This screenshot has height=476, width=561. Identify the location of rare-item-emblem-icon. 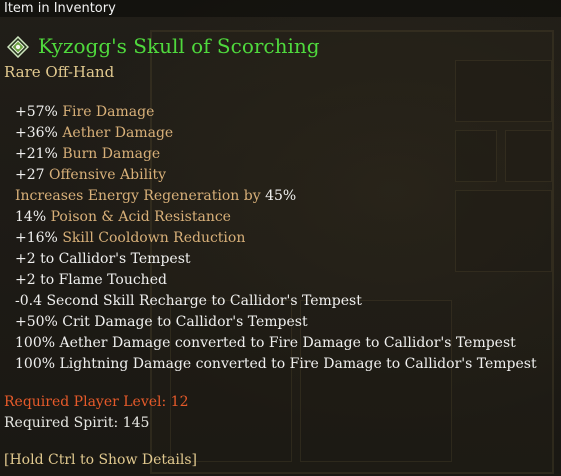
(18, 47).